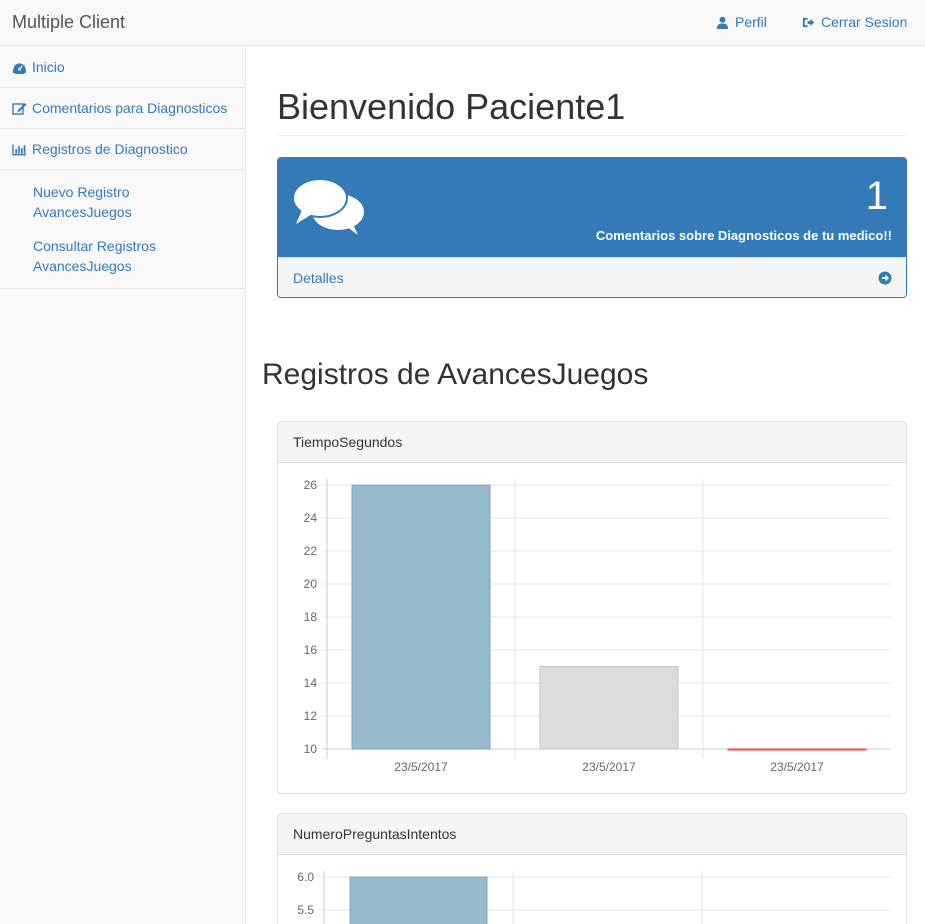 Image resolution: width=925 pixels, height=924 pixels. I want to click on sidebar-item-label: Registros de Diagnostico, so click(110, 149).